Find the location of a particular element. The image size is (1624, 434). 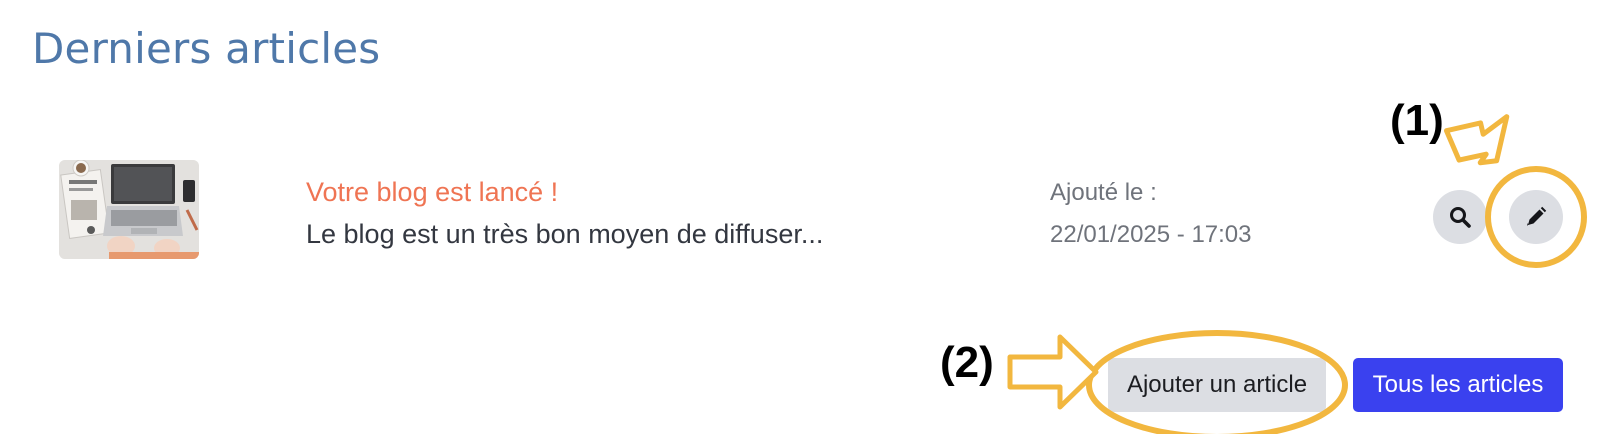

date-label: Ajouté le : is located at coordinates (1103, 192).